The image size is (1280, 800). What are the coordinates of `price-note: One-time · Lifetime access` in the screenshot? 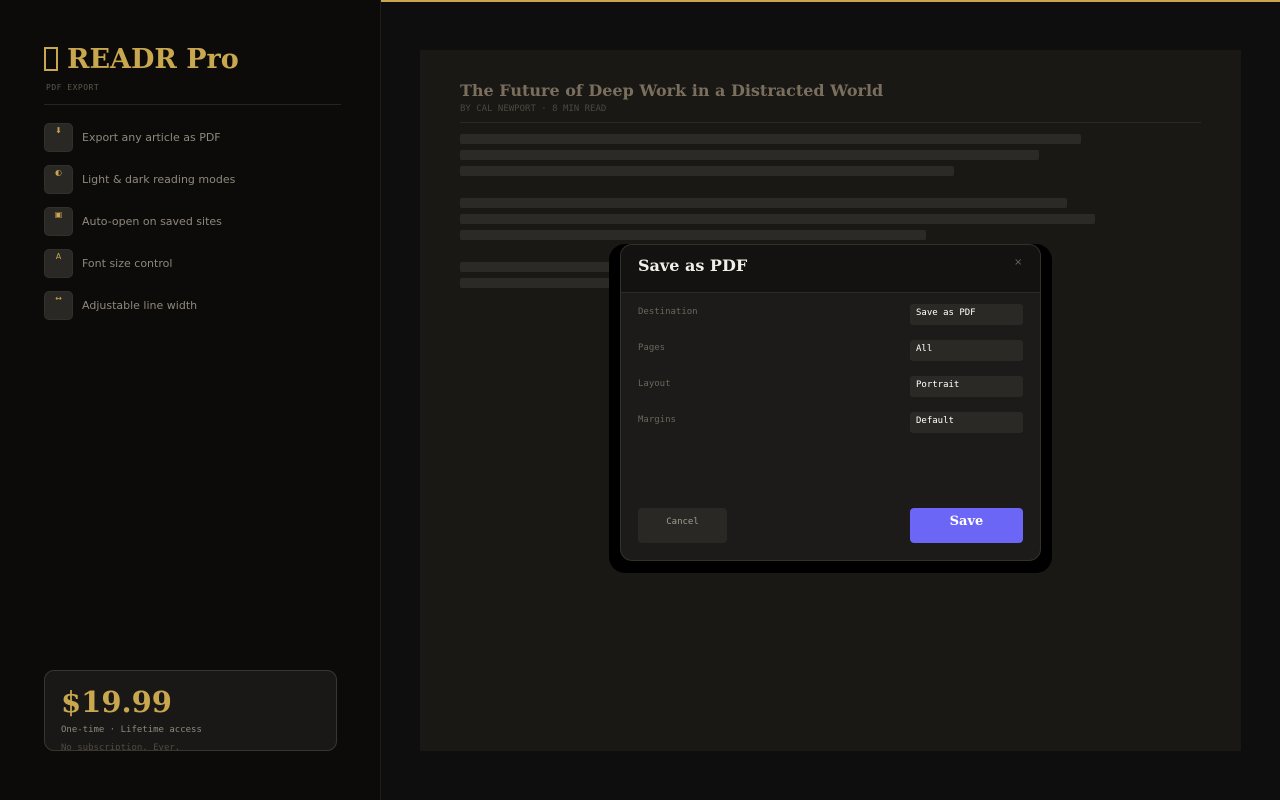 It's located at (131, 730).